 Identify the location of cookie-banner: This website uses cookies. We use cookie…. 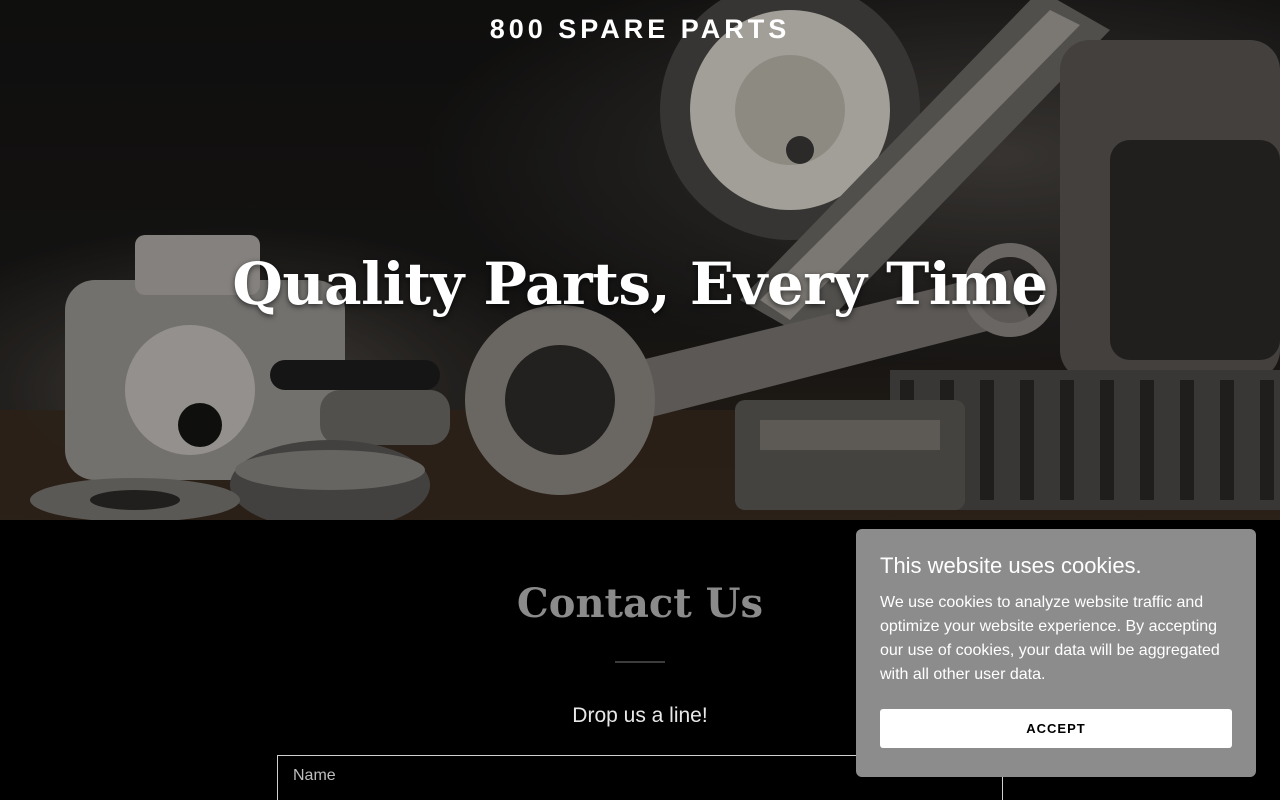
(1056, 653).